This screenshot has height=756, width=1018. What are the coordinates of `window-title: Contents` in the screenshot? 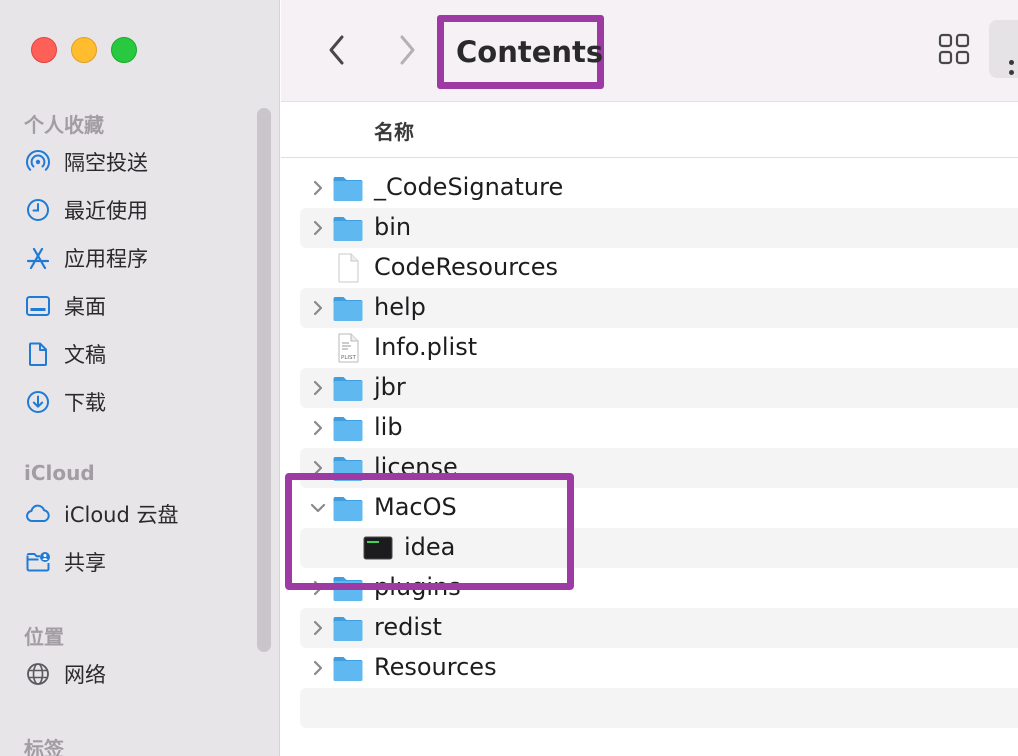 It's located at (530, 52).